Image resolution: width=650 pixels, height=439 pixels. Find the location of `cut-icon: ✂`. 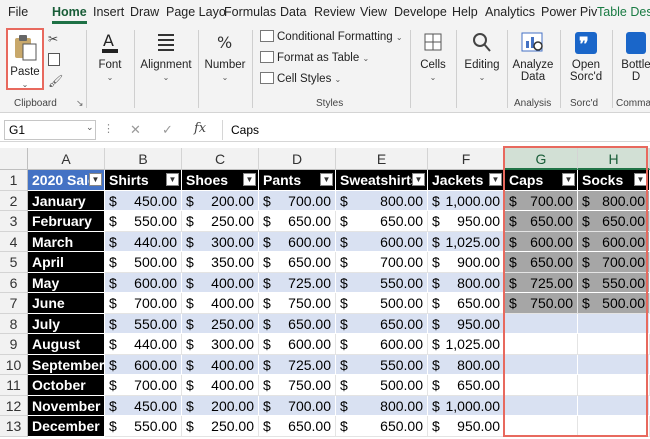

cut-icon: ✂ is located at coordinates (53, 39).